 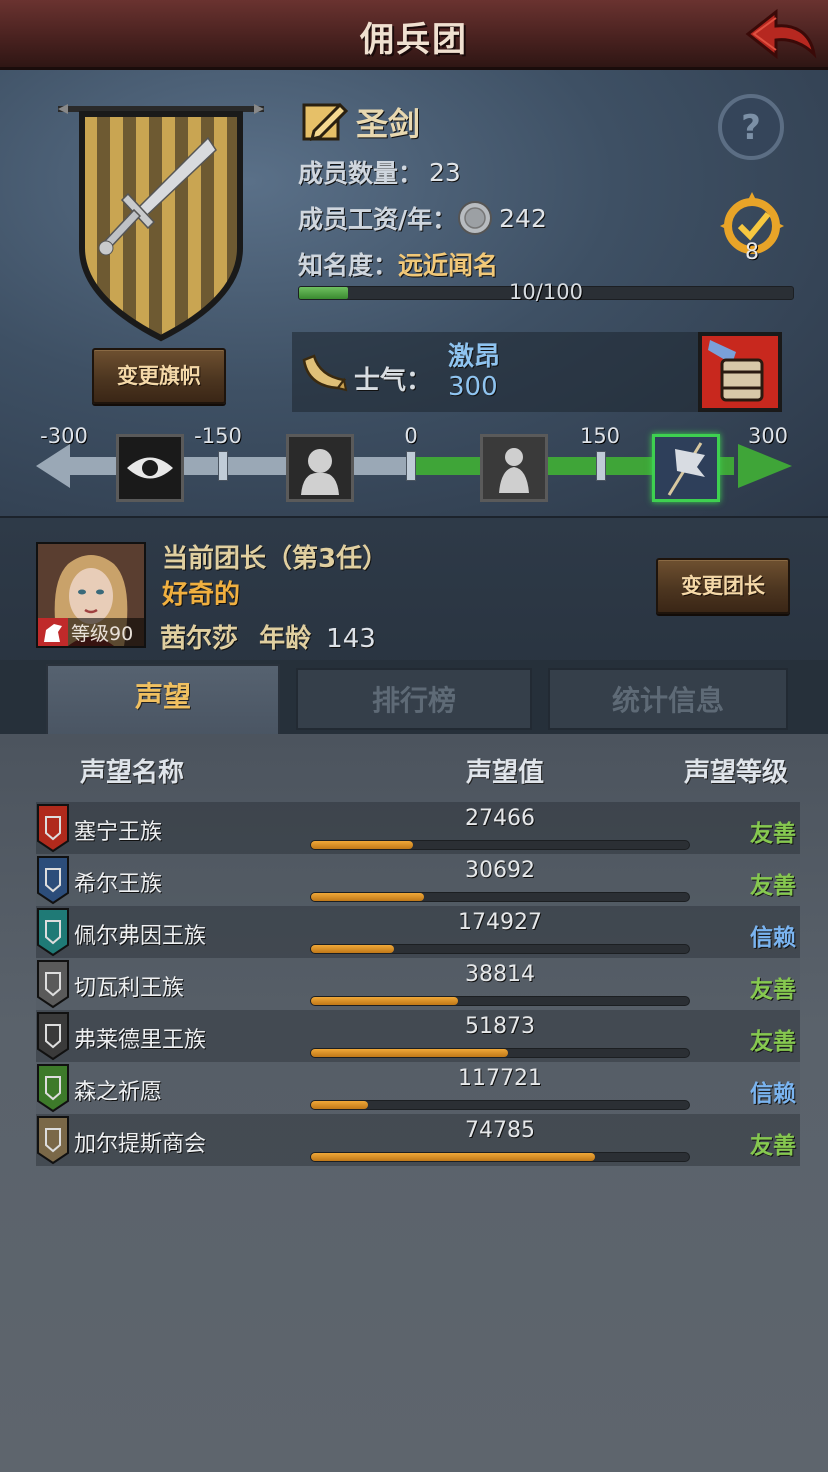 I want to click on morale-icon-rousing, so click(x=686, y=468).